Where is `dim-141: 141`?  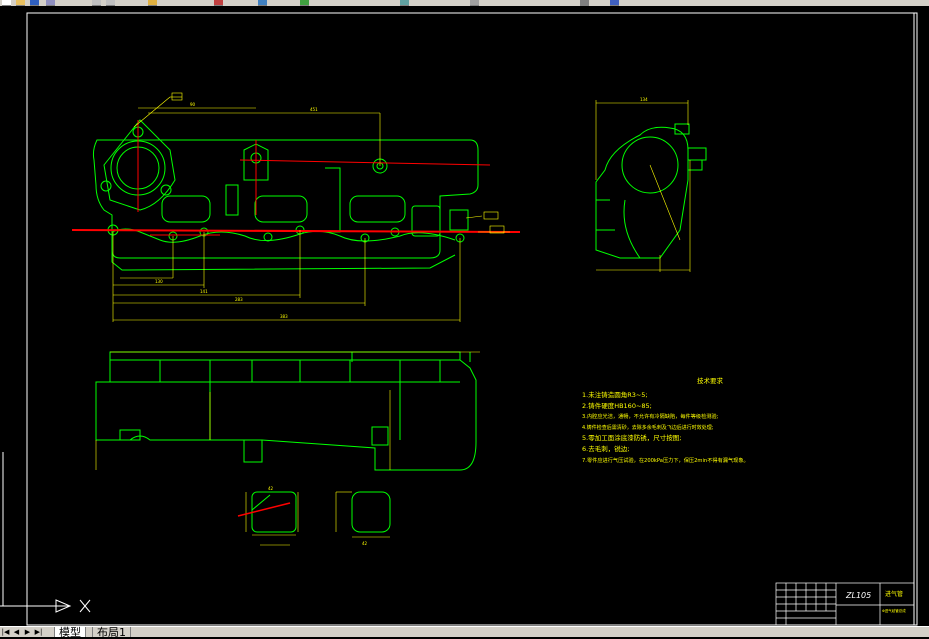
dim-141: 141 is located at coordinates (204, 291).